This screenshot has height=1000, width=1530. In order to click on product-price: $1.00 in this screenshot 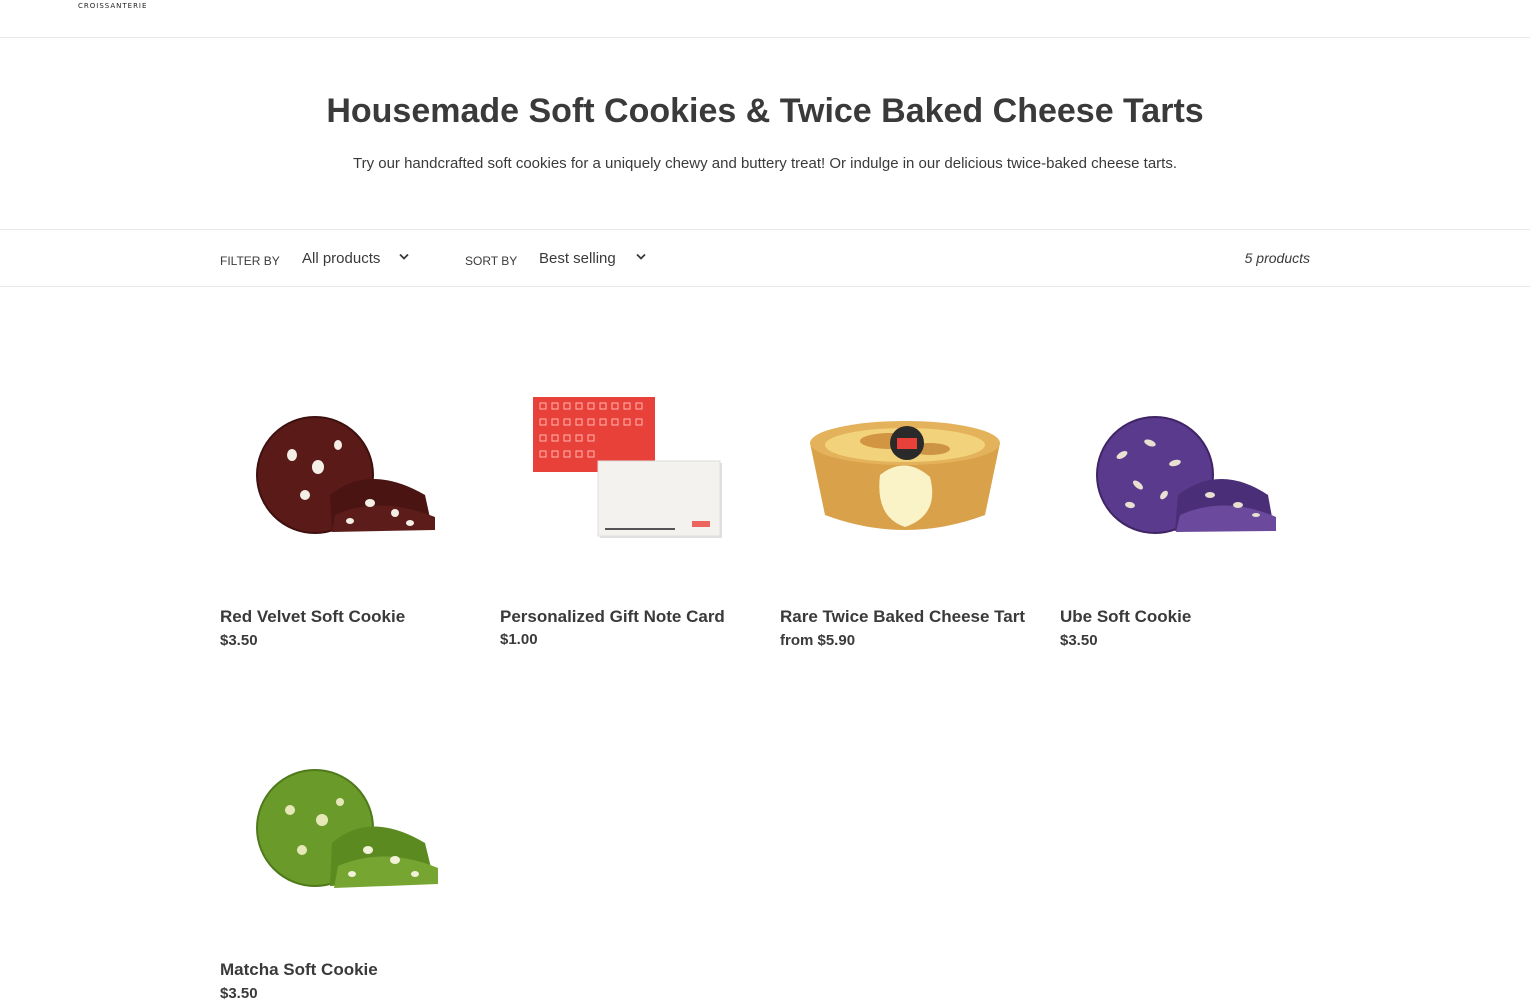, I will do `click(519, 639)`.